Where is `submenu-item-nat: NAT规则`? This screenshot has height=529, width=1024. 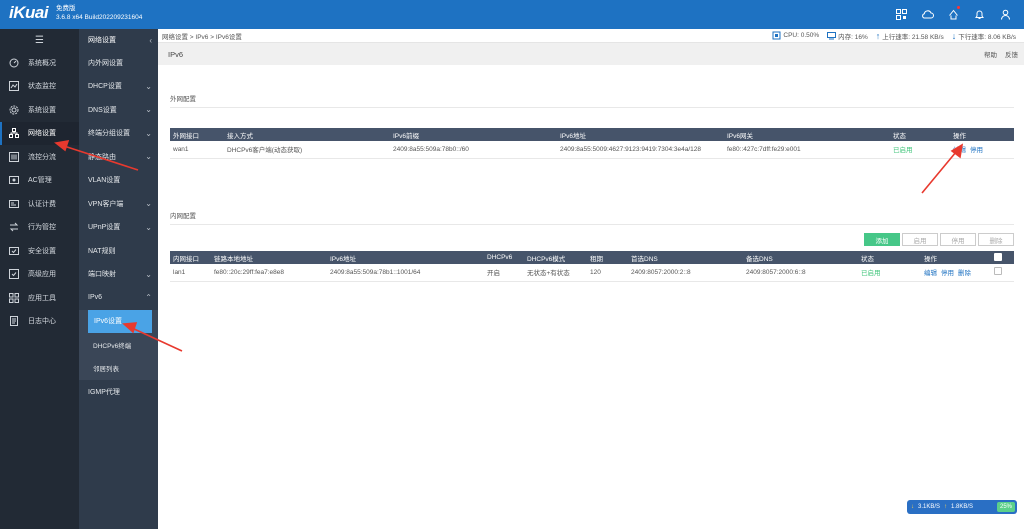
submenu-item-nat: NAT规则 is located at coordinates (118, 251).